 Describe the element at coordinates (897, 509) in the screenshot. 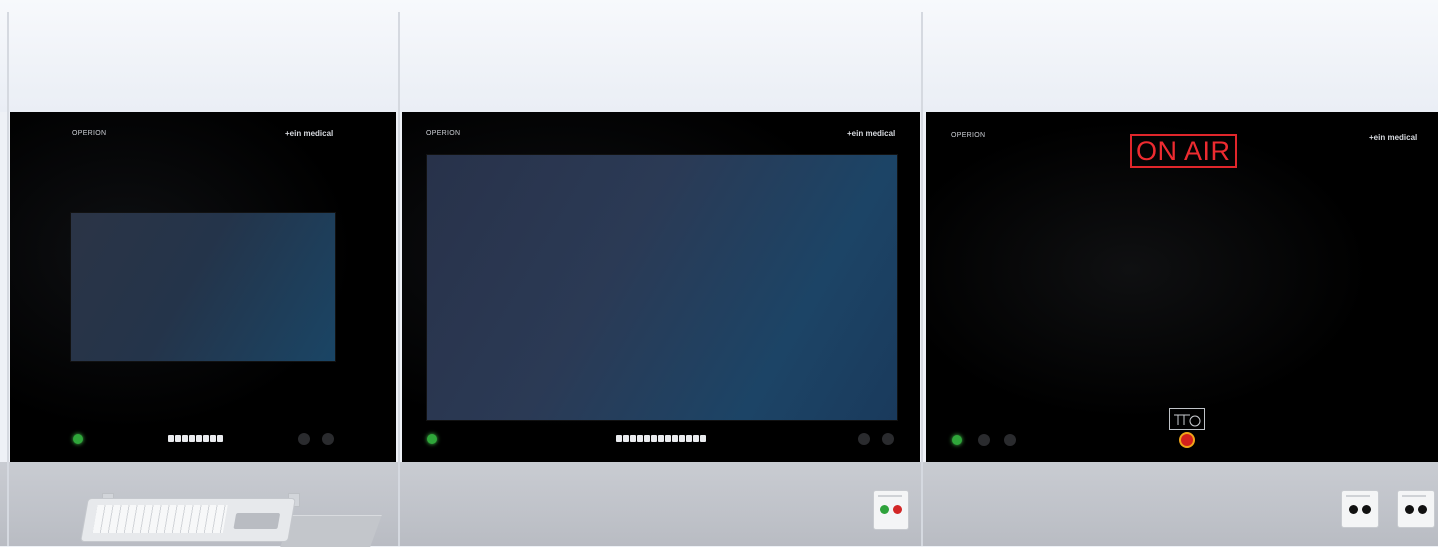

I see `red-plug-icon` at that location.